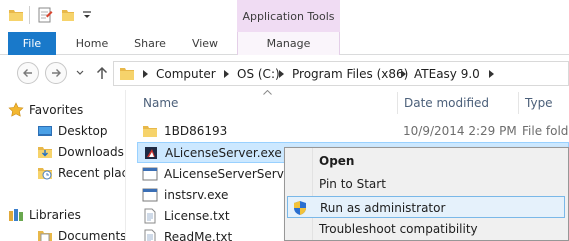 The image size is (569, 241). Describe the element at coordinates (29, 15) in the screenshot. I see `quick-access-separator` at that location.